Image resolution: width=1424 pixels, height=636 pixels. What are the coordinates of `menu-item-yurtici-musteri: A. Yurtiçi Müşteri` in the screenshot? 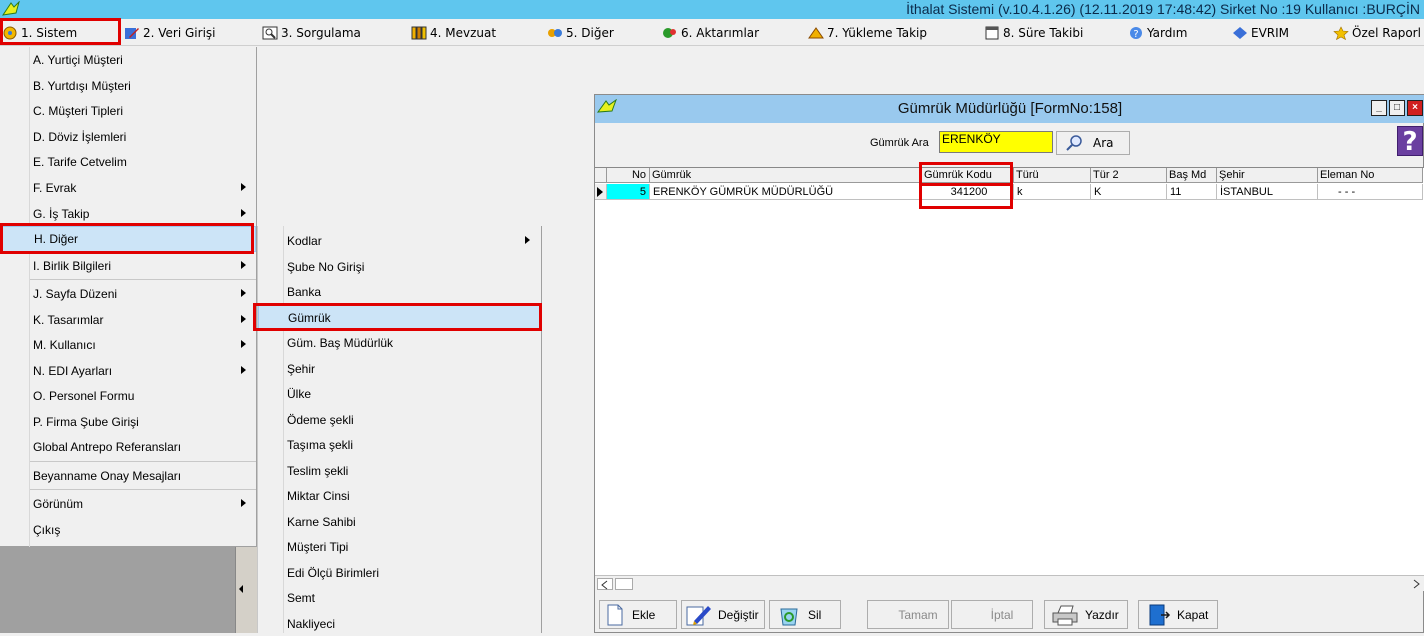 It's located at (128, 60).